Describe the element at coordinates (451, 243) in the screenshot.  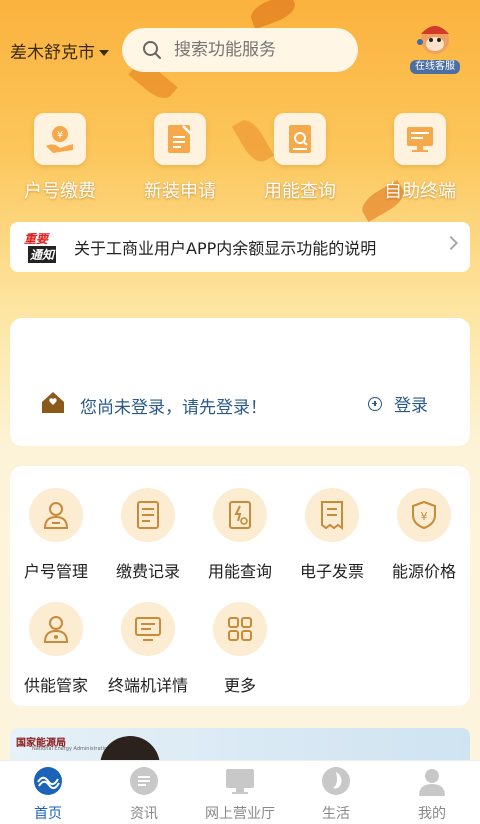
I see `chevron-right-icon` at that location.